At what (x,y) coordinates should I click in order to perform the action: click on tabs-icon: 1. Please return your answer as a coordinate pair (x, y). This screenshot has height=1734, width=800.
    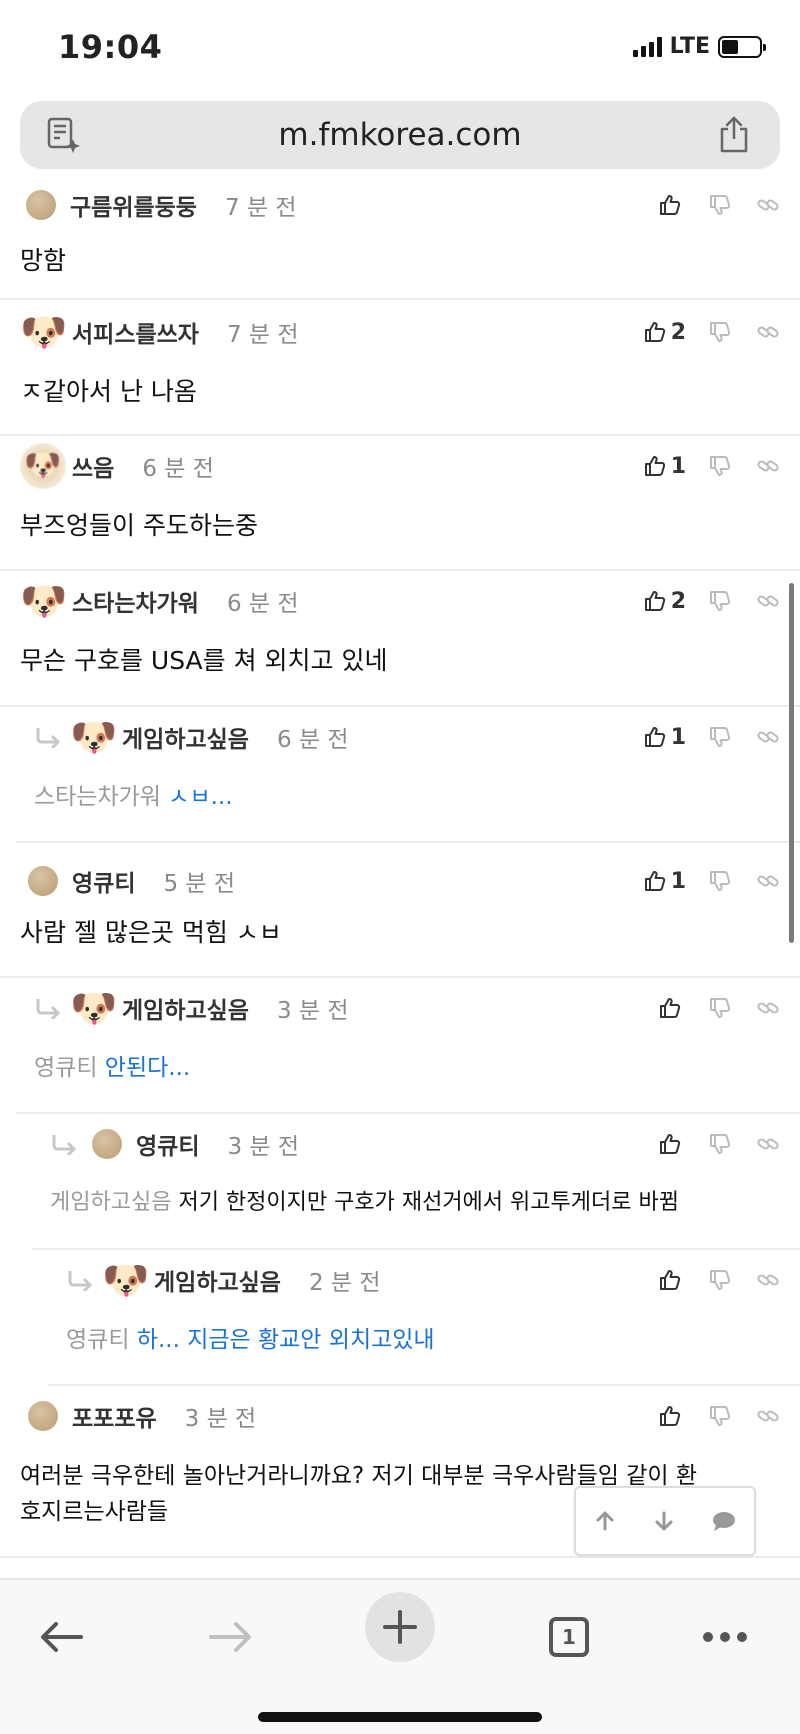
    Looking at the image, I should click on (569, 1637).